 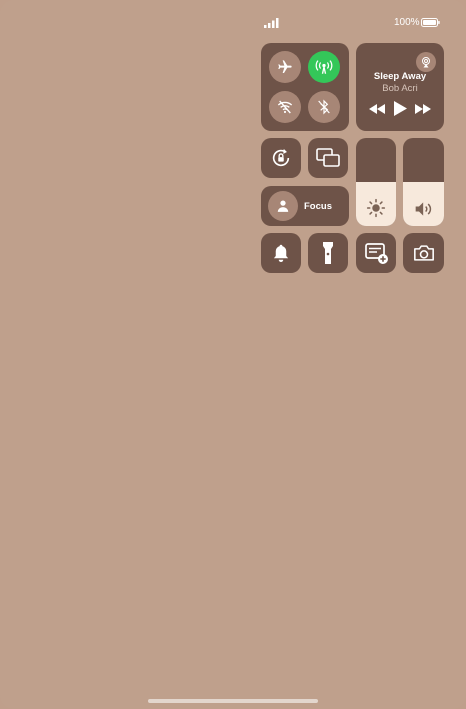 I want to click on sun-icon, so click(x=376, y=208).